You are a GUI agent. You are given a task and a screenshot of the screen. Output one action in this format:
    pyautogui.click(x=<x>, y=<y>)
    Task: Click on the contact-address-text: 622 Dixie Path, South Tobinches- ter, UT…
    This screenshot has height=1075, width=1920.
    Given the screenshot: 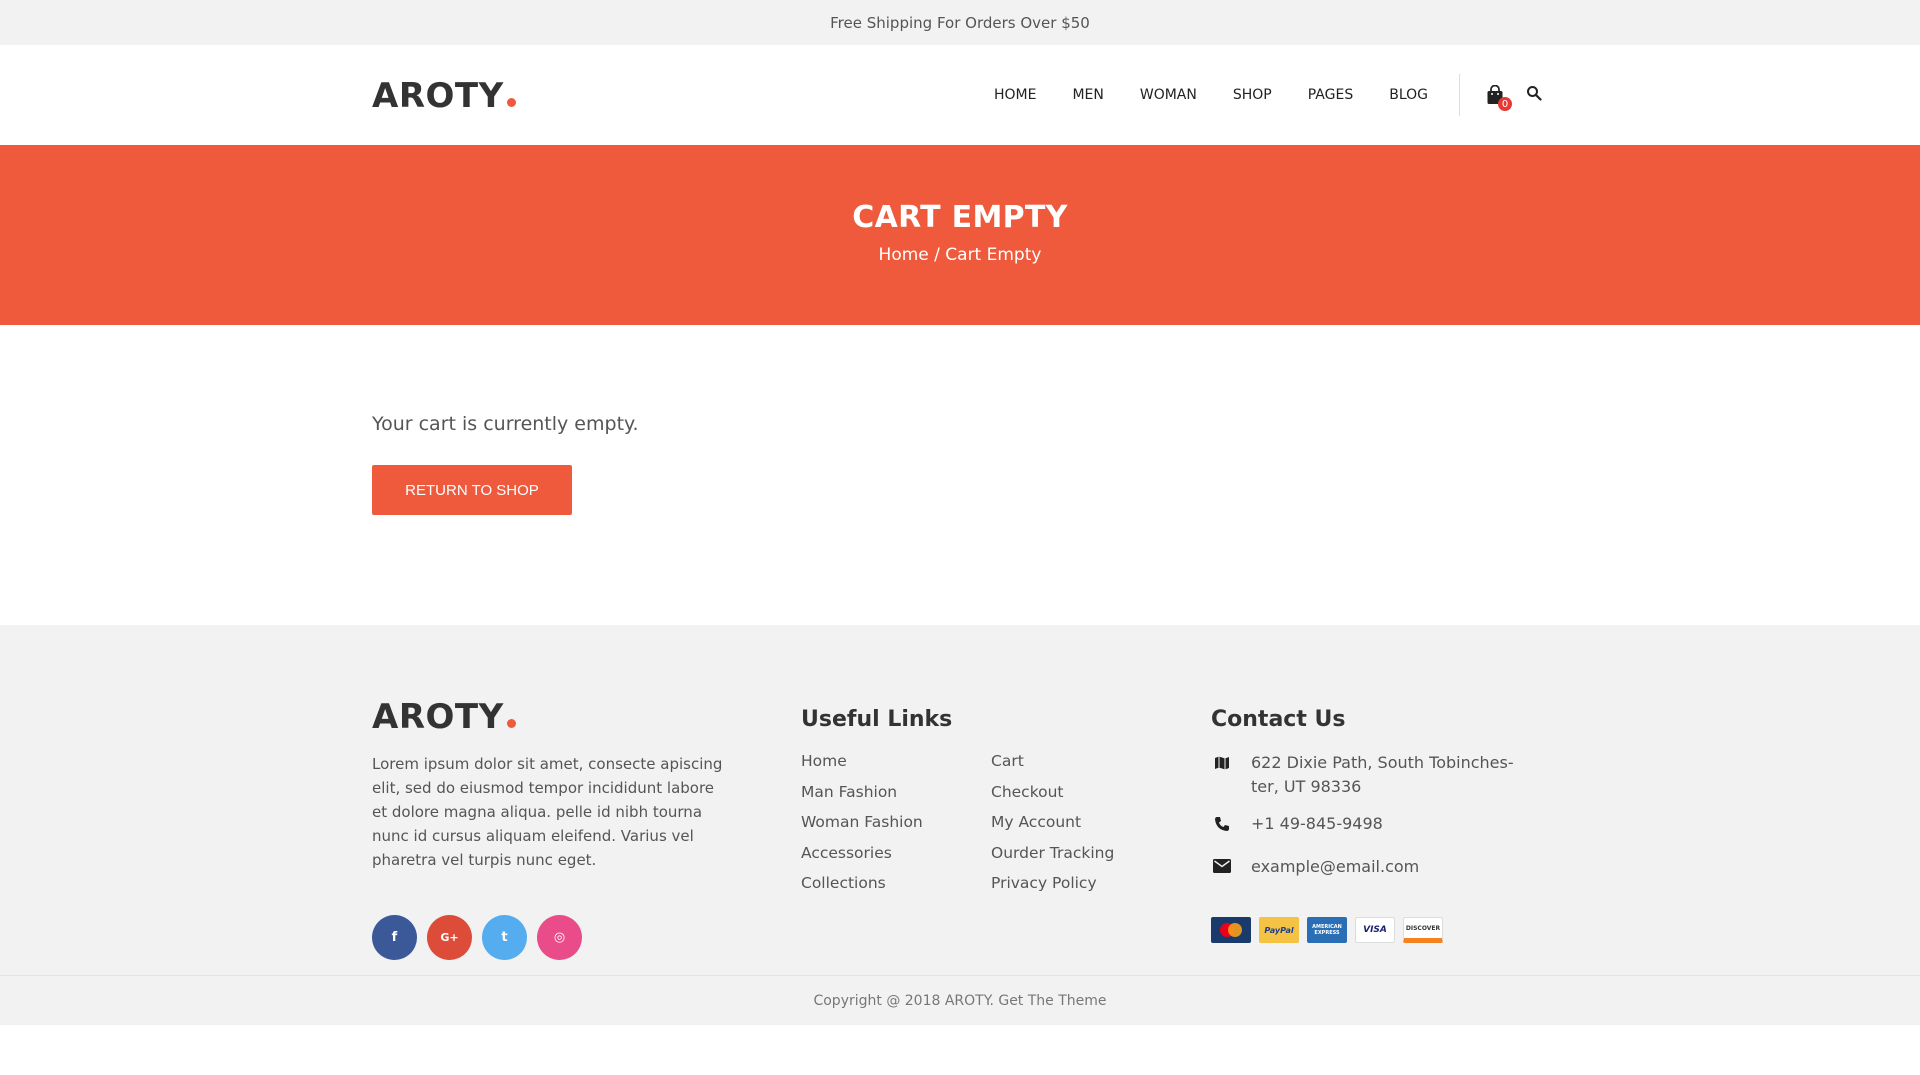 What is the action you would take?
    pyautogui.click(x=1382, y=775)
    